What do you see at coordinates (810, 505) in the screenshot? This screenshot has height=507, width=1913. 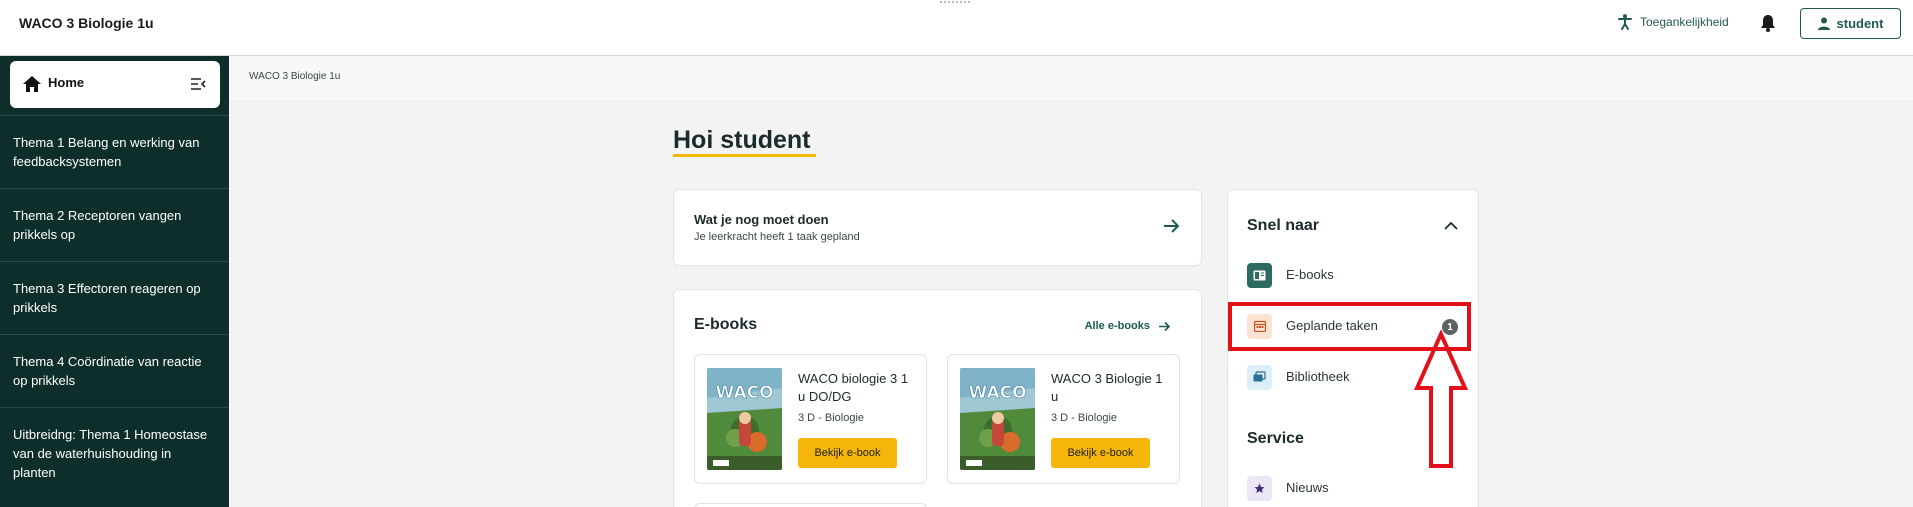 I see `ebook-card-3-partial` at bounding box center [810, 505].